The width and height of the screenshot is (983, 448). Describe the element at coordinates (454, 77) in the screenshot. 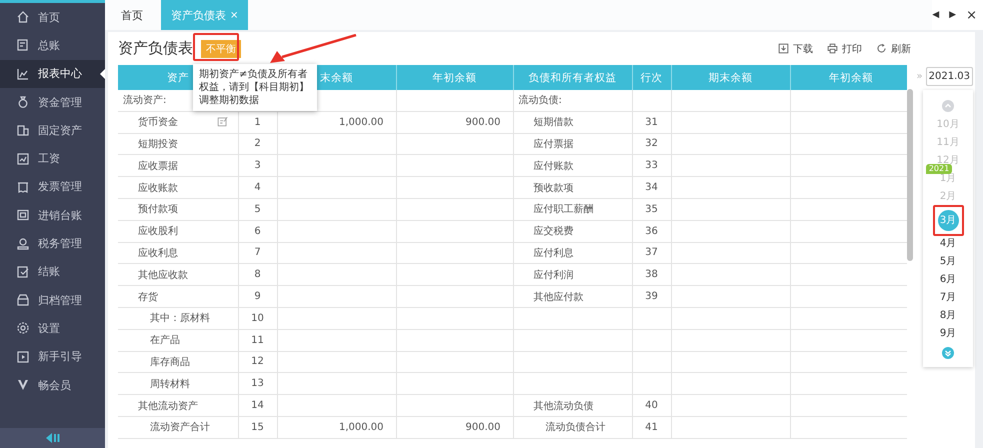

I see `column-header: 年初余额` at that location.